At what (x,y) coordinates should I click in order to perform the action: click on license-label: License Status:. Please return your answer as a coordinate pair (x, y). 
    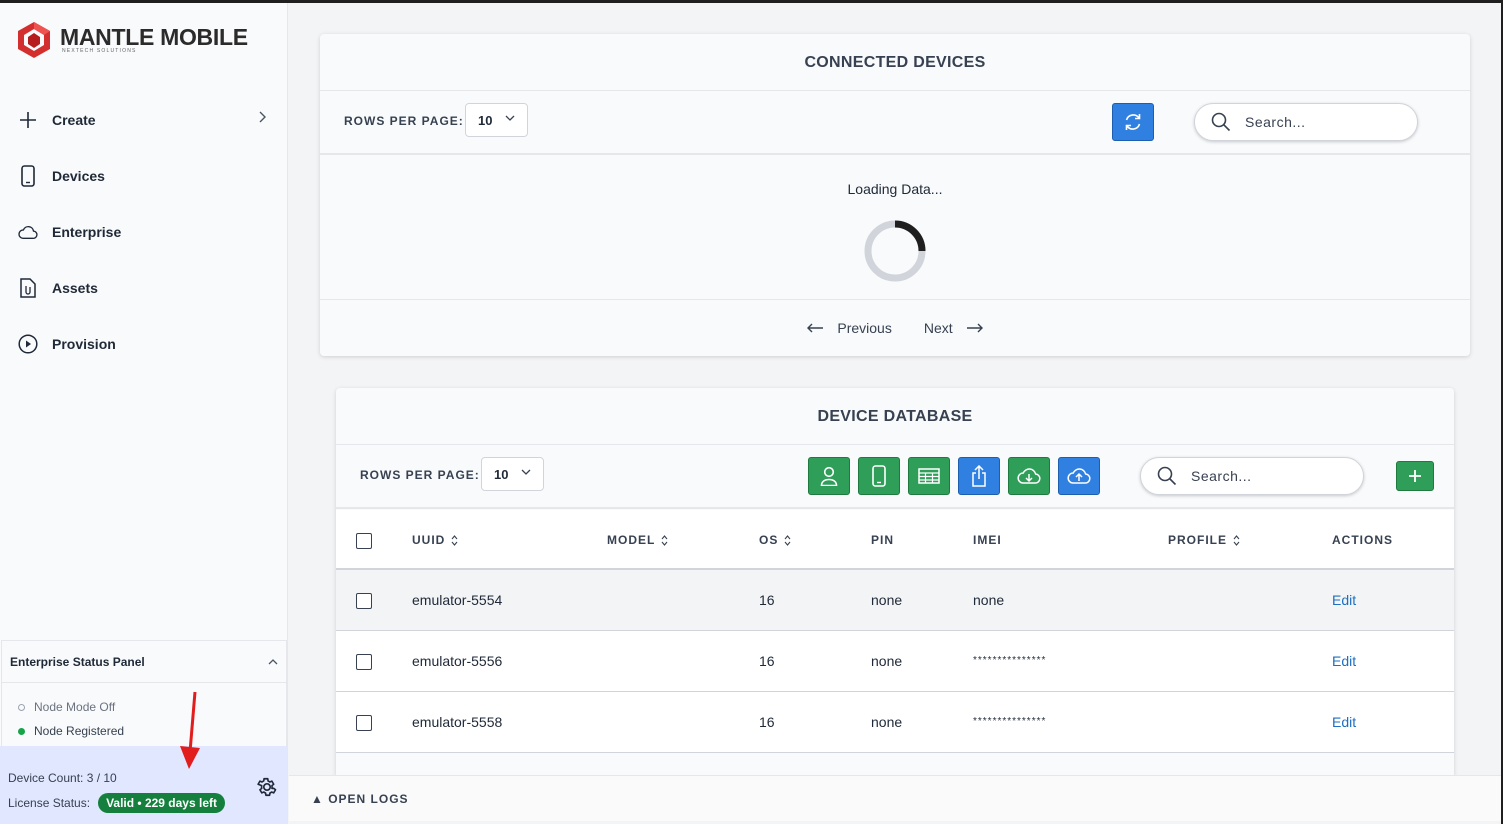
    Looking at the image, I should click on (49, 803).